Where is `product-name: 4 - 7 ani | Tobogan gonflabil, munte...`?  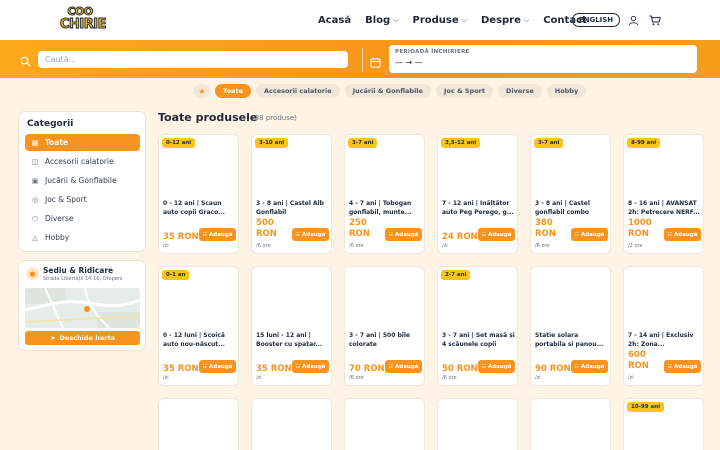
product-name: 4 - 7 ani | Tobogan gonflabil, munte... is located at coordinates (386, 209).